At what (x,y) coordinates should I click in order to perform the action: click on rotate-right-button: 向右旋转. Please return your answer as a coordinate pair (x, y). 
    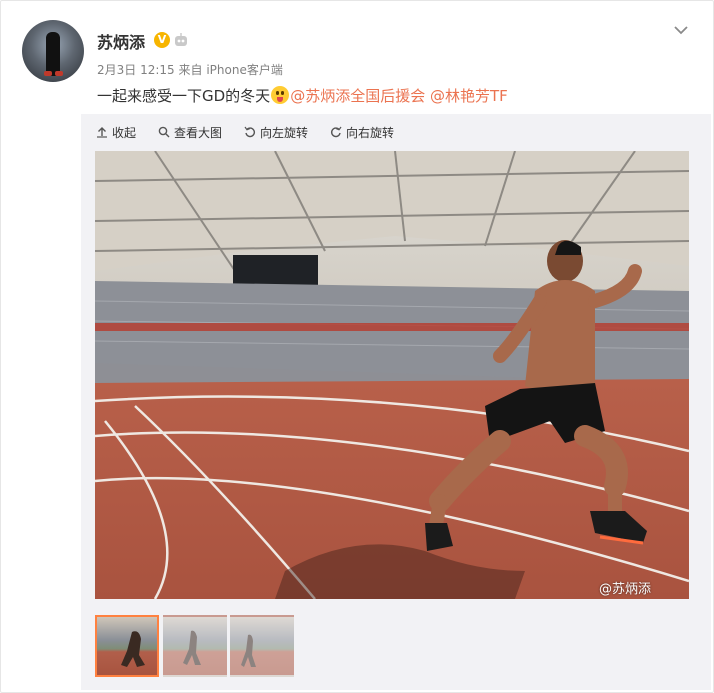
    Looking at the image, I should click on (362, 132).